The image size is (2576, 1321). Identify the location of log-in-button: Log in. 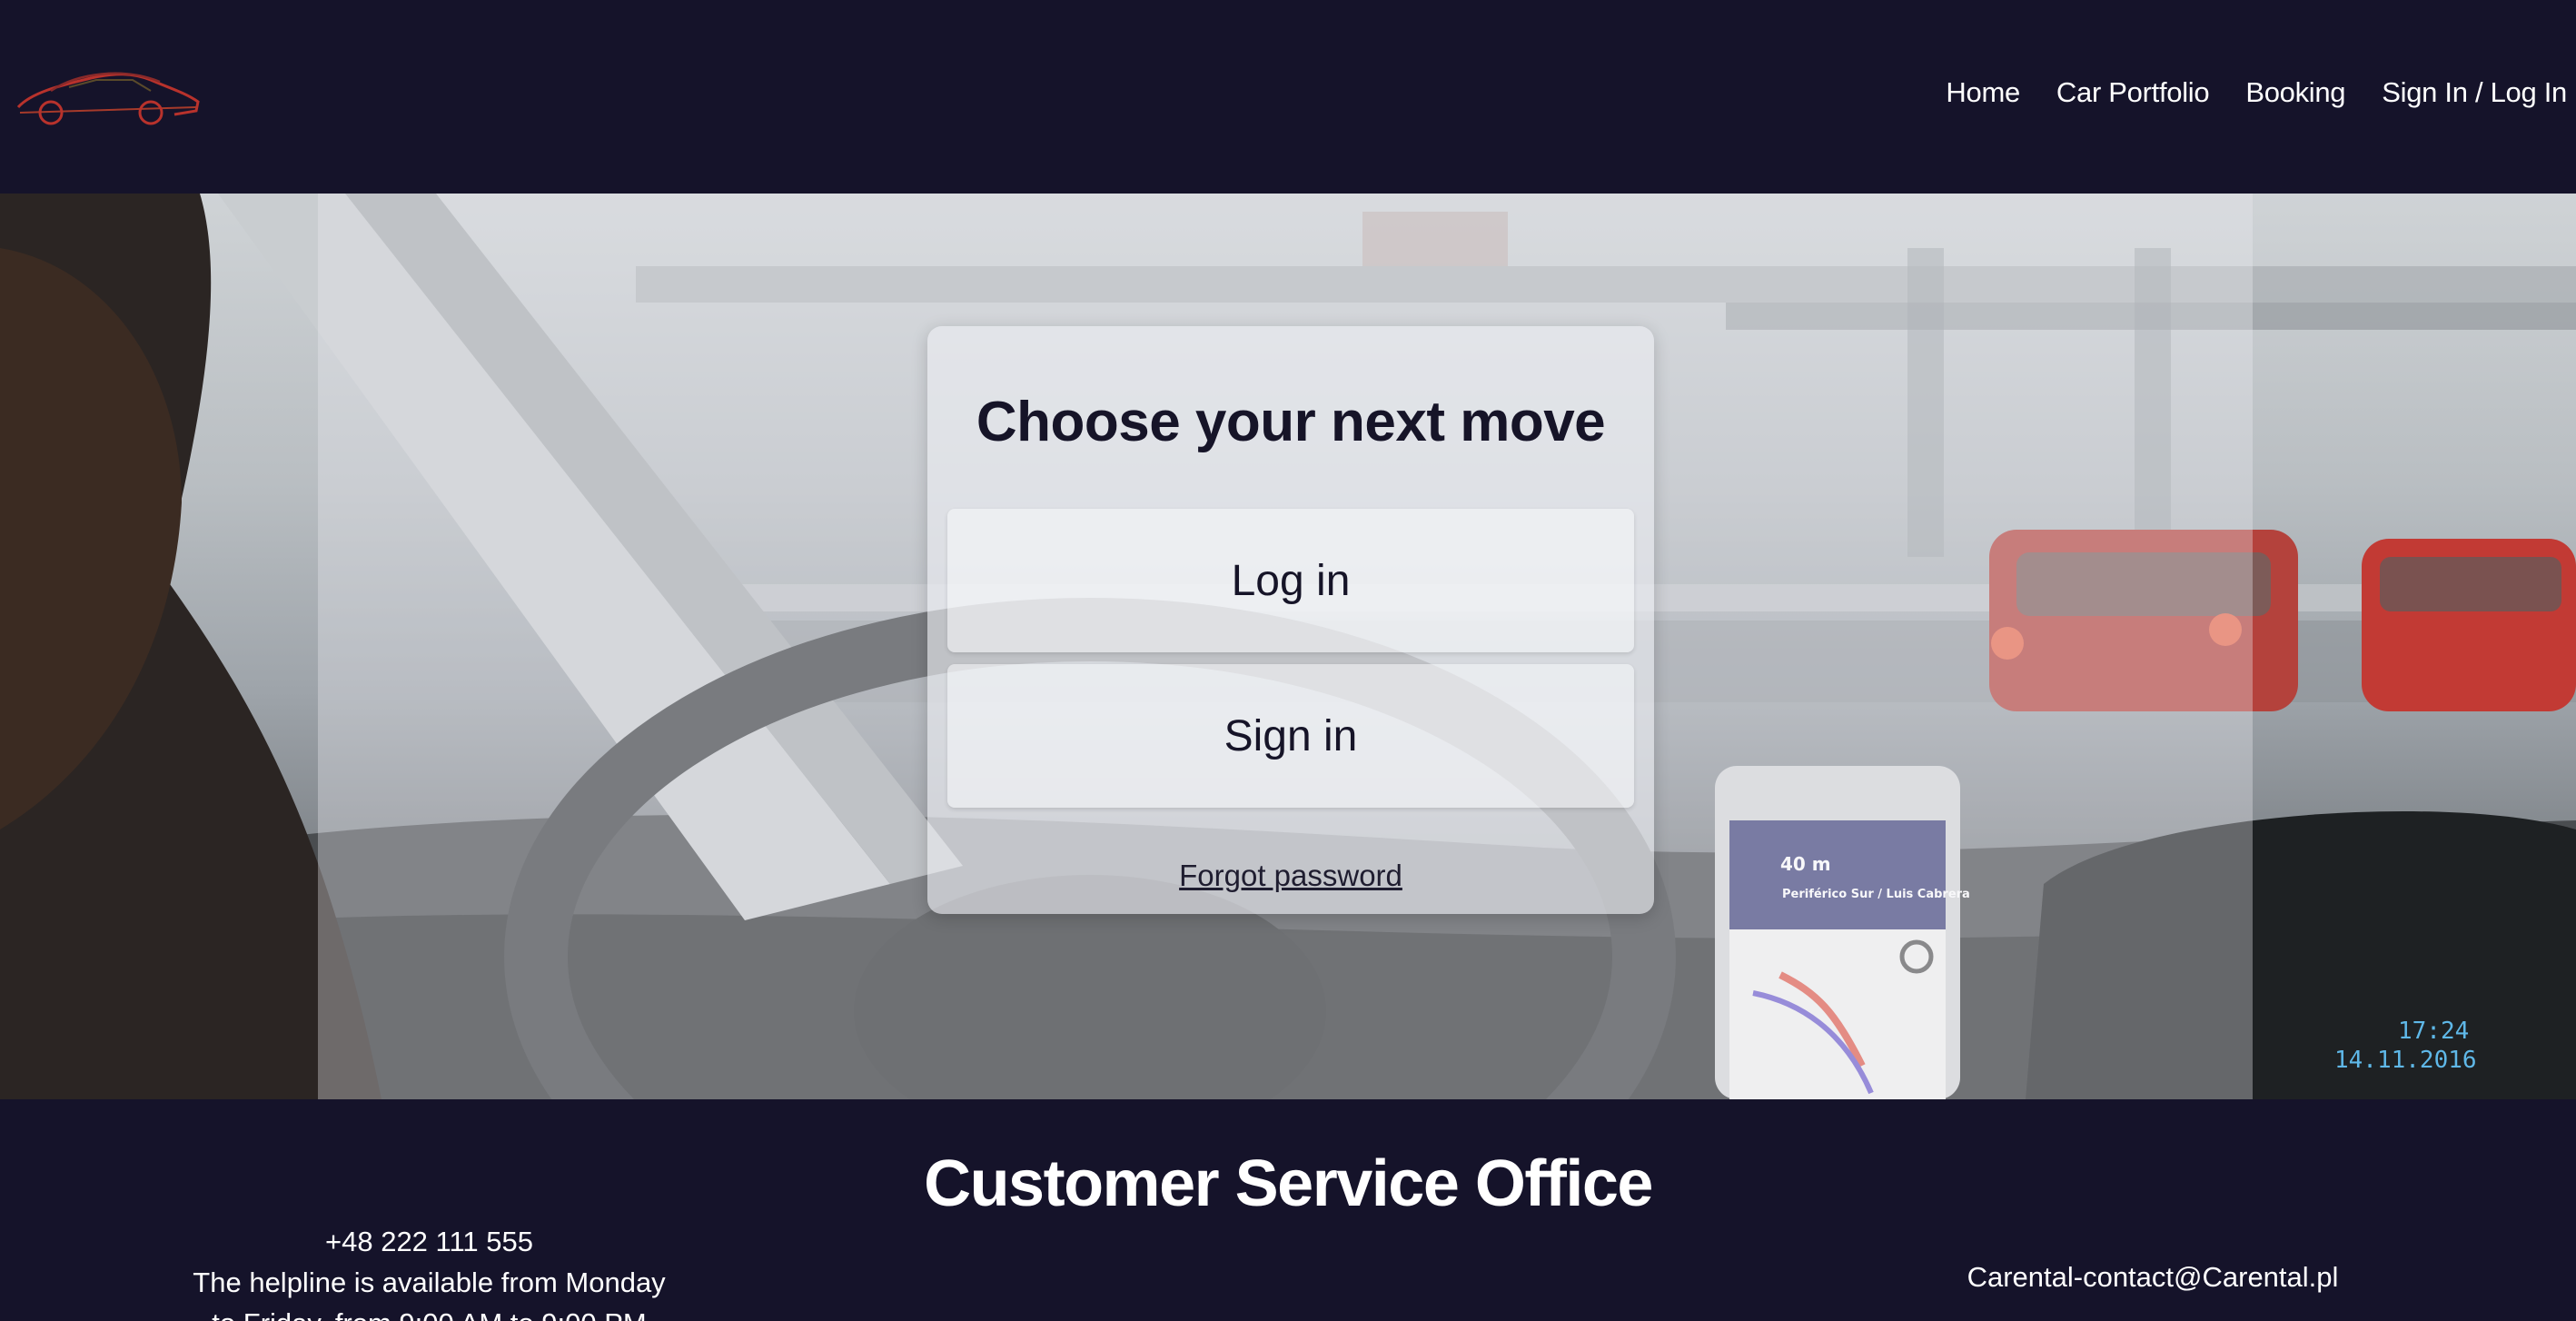
(1290, 580).